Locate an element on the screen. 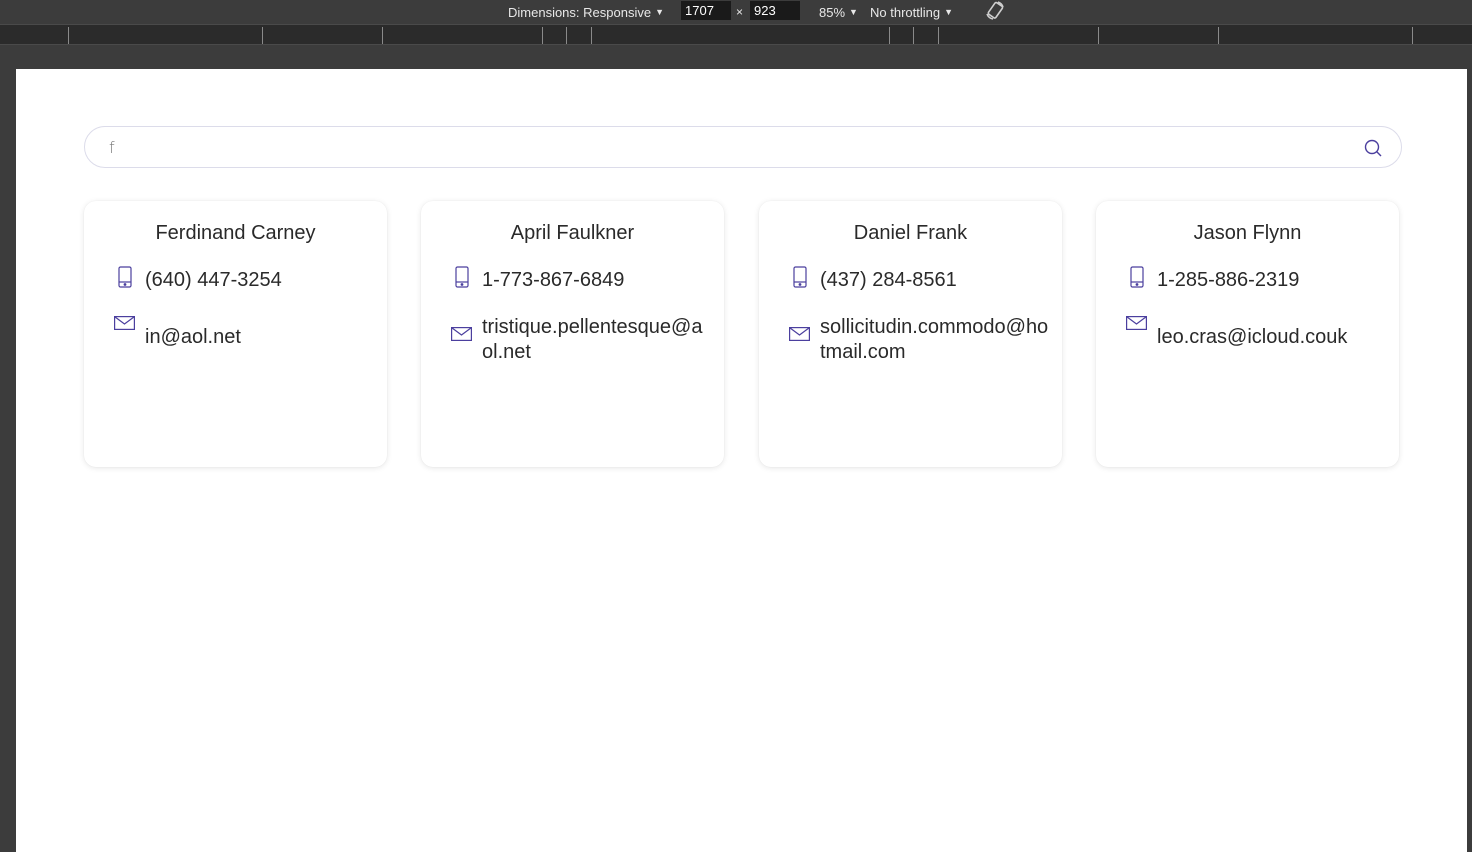 The height and width of the screenshot is (852, 1472). contact-email: sollicitudin.commodo@hotmail.com is located at coordinates (935, 340).